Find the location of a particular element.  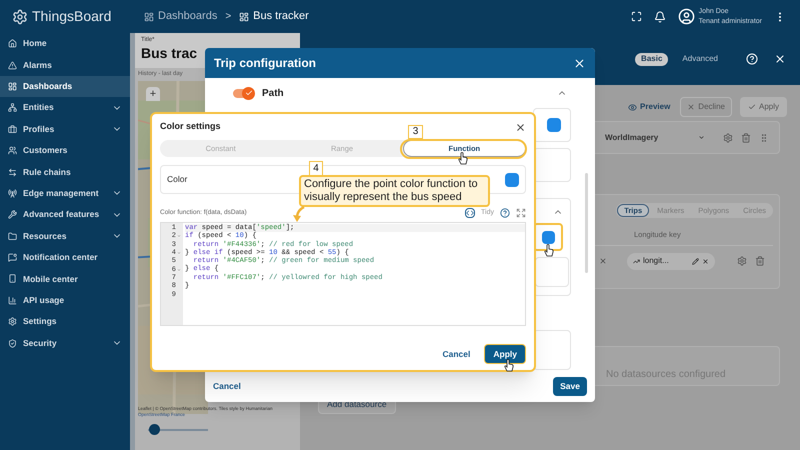

breadcrumb-link: Dashboards is located at coordinates (181, 16).